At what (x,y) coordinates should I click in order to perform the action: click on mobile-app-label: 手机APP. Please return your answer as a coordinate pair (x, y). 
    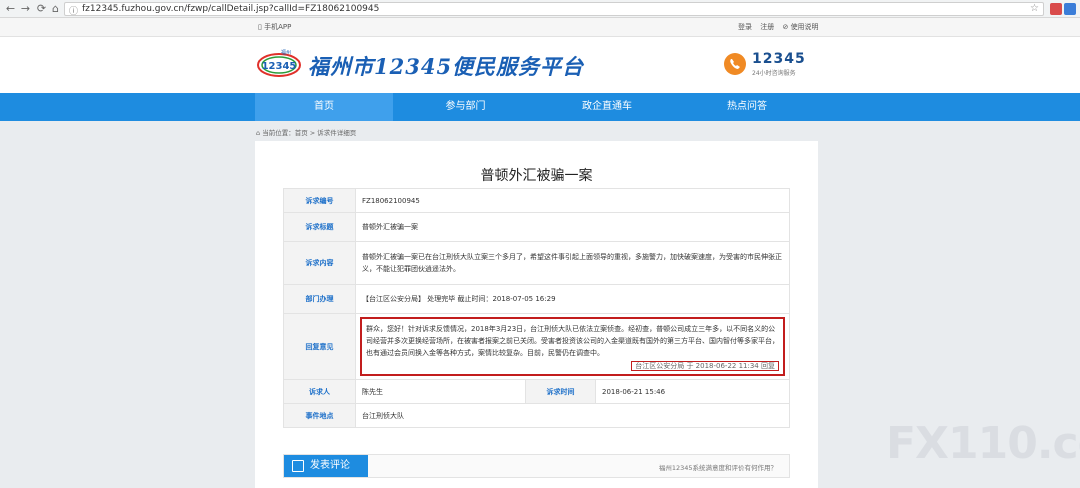
    Looking at the image, I should click on (278, 27).